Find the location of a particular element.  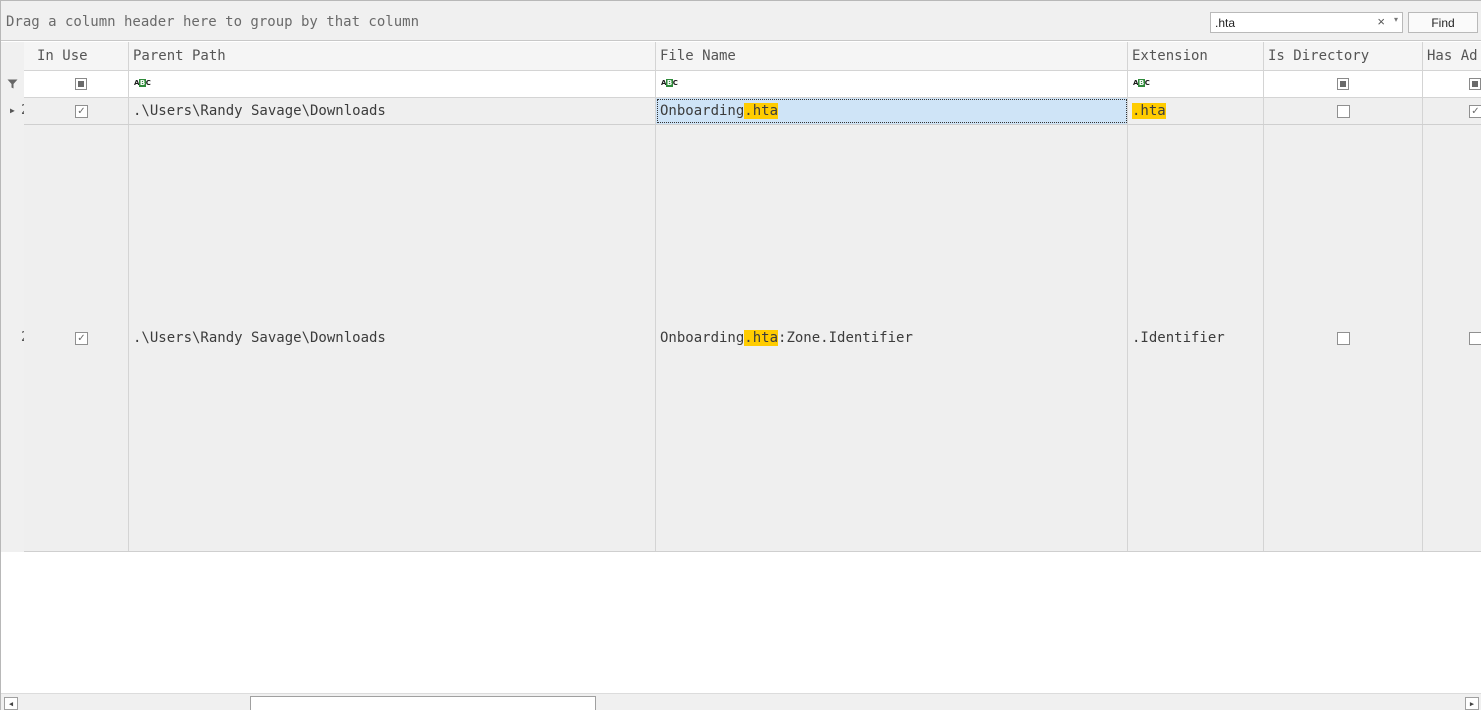

column-header-label: Extension is located at coordinates (1170, 56).